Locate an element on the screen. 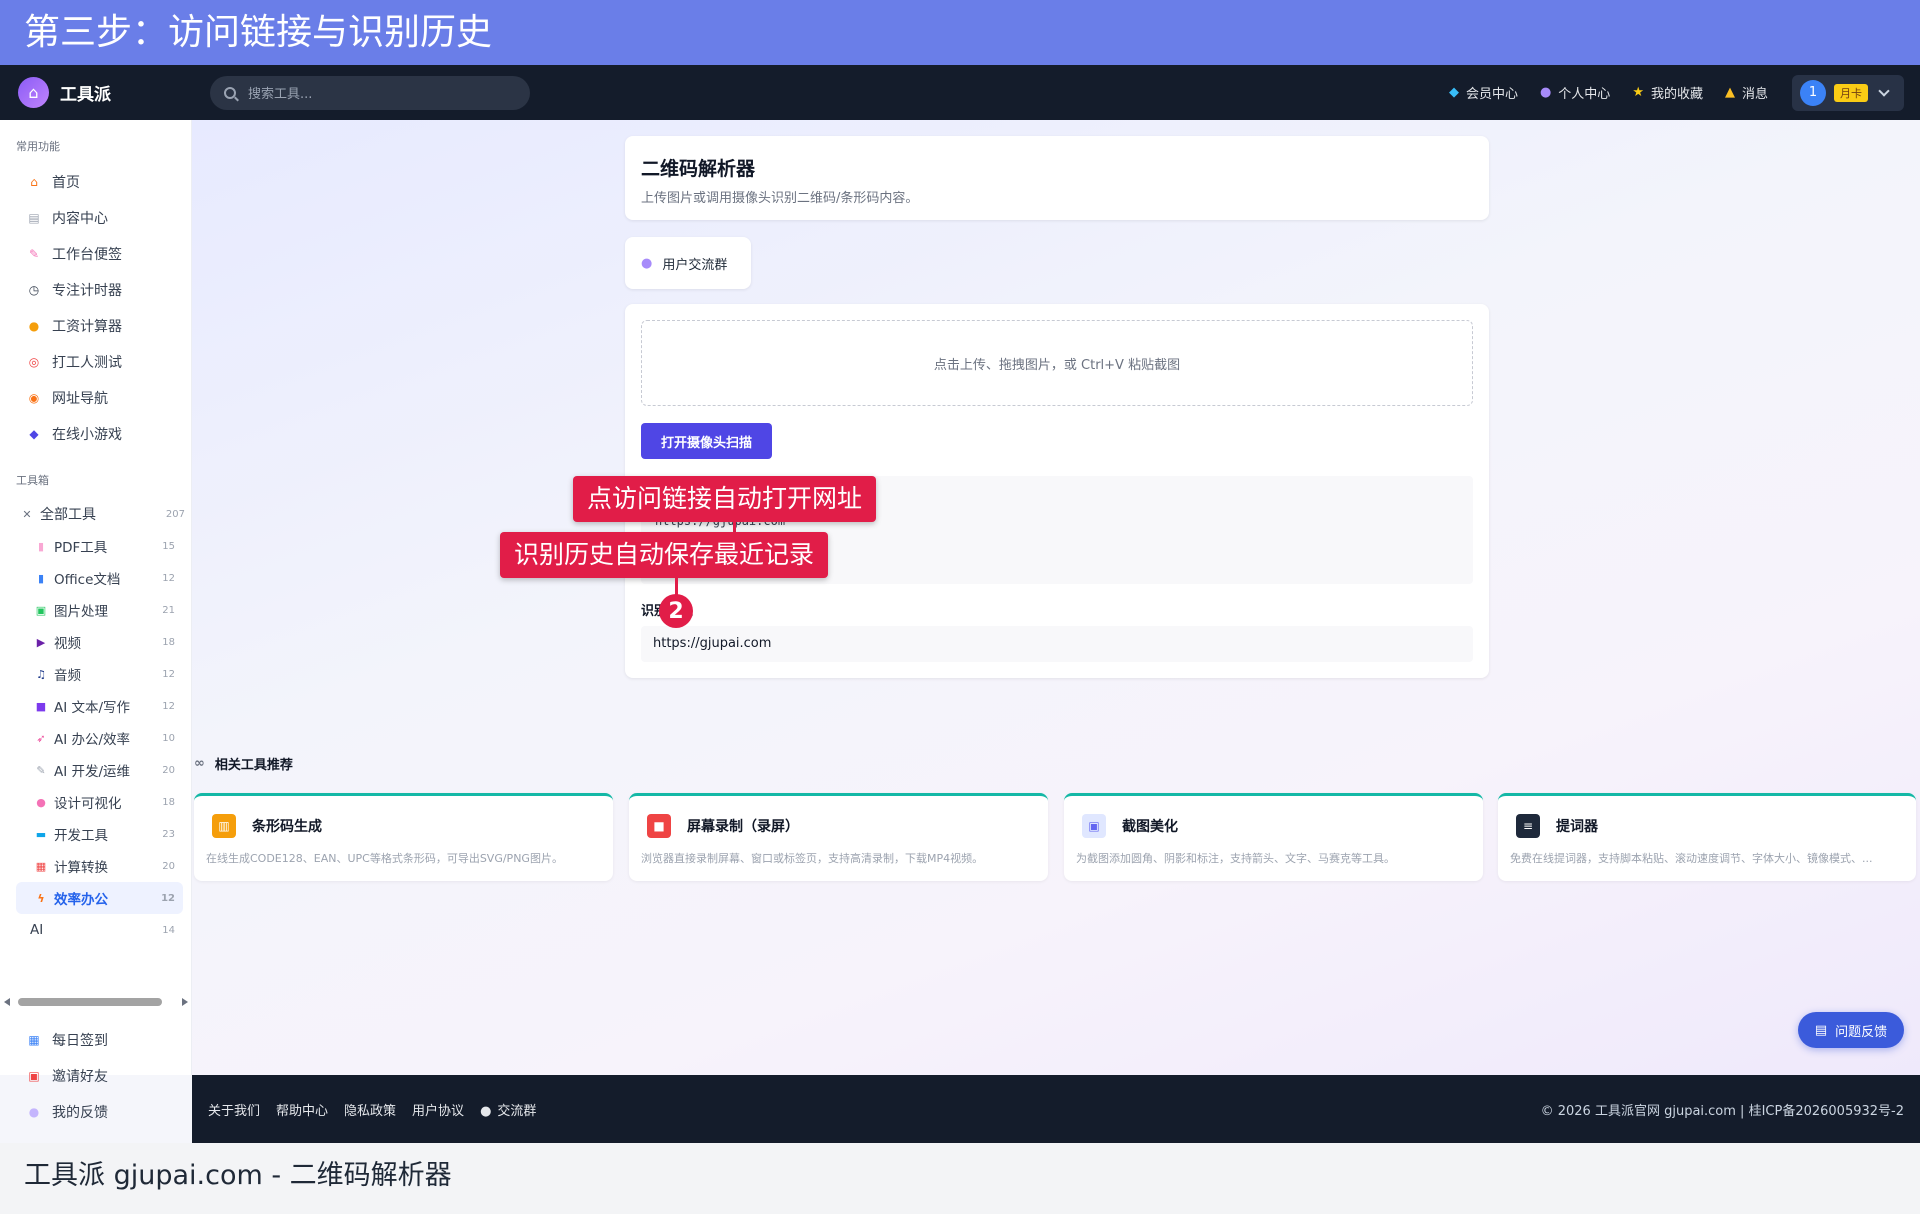 This screenshot has height=1214, width=1920. nav-favorites: ★ 我的收藏 is located at coordinates (1667, 92).